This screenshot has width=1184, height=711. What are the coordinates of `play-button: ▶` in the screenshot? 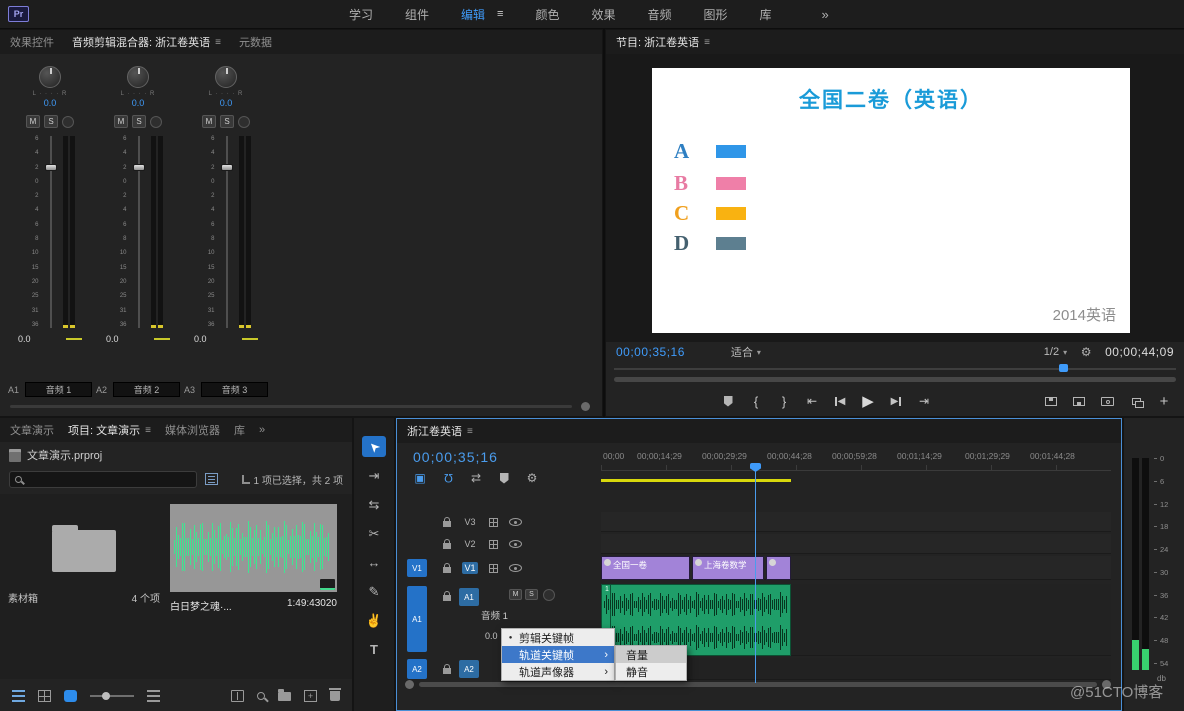 It's located at (868, 401).